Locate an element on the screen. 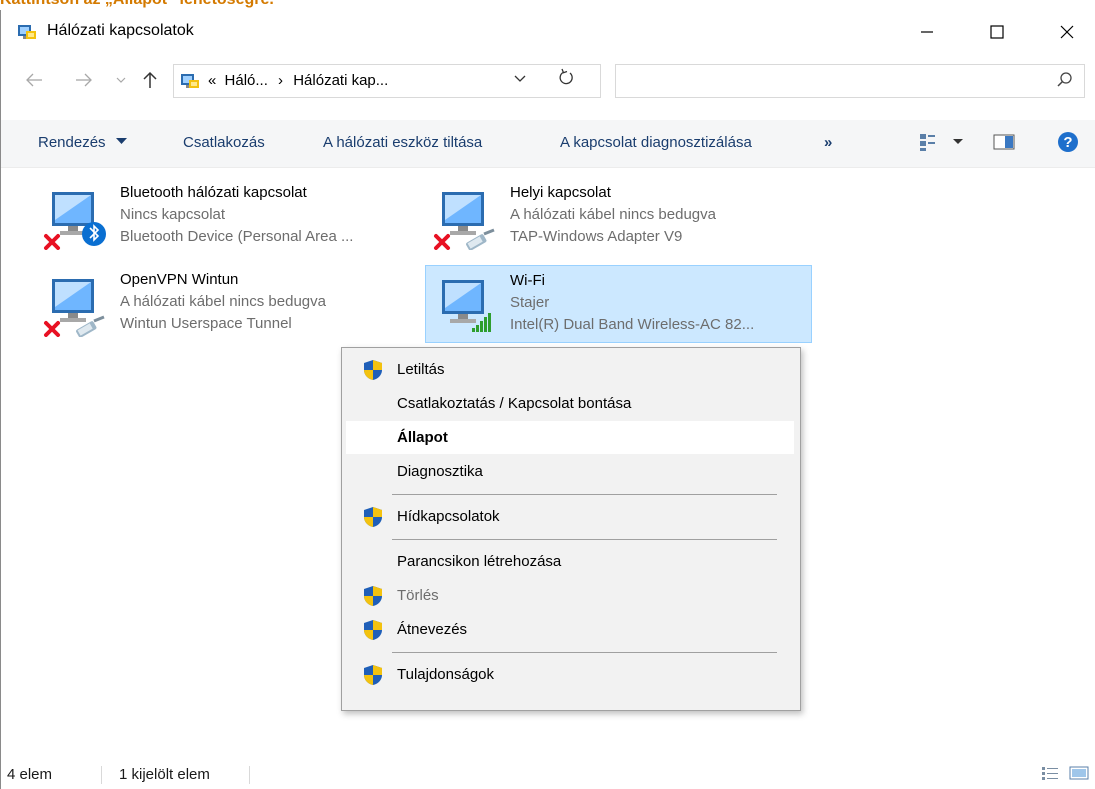  search-input is located at coordinates (834, 81).